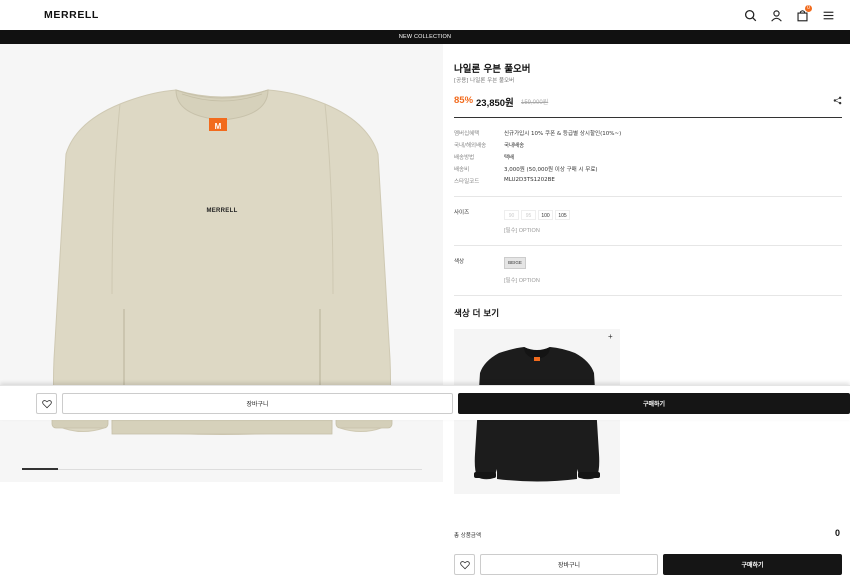  Describe the element at coordinates (752, 564) in the screenshot. I see `buy-now-button: 구매하기` at that location.